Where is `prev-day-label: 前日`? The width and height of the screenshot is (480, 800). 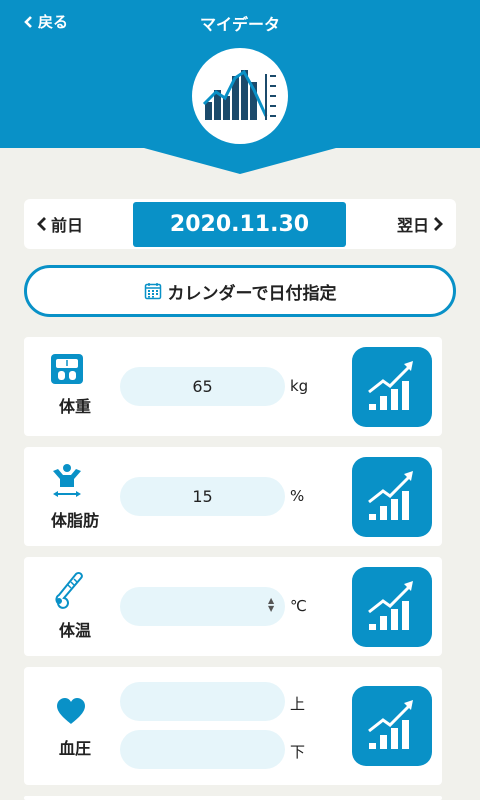 prev-day-label: 前日 is located at coordinates (67, 225).